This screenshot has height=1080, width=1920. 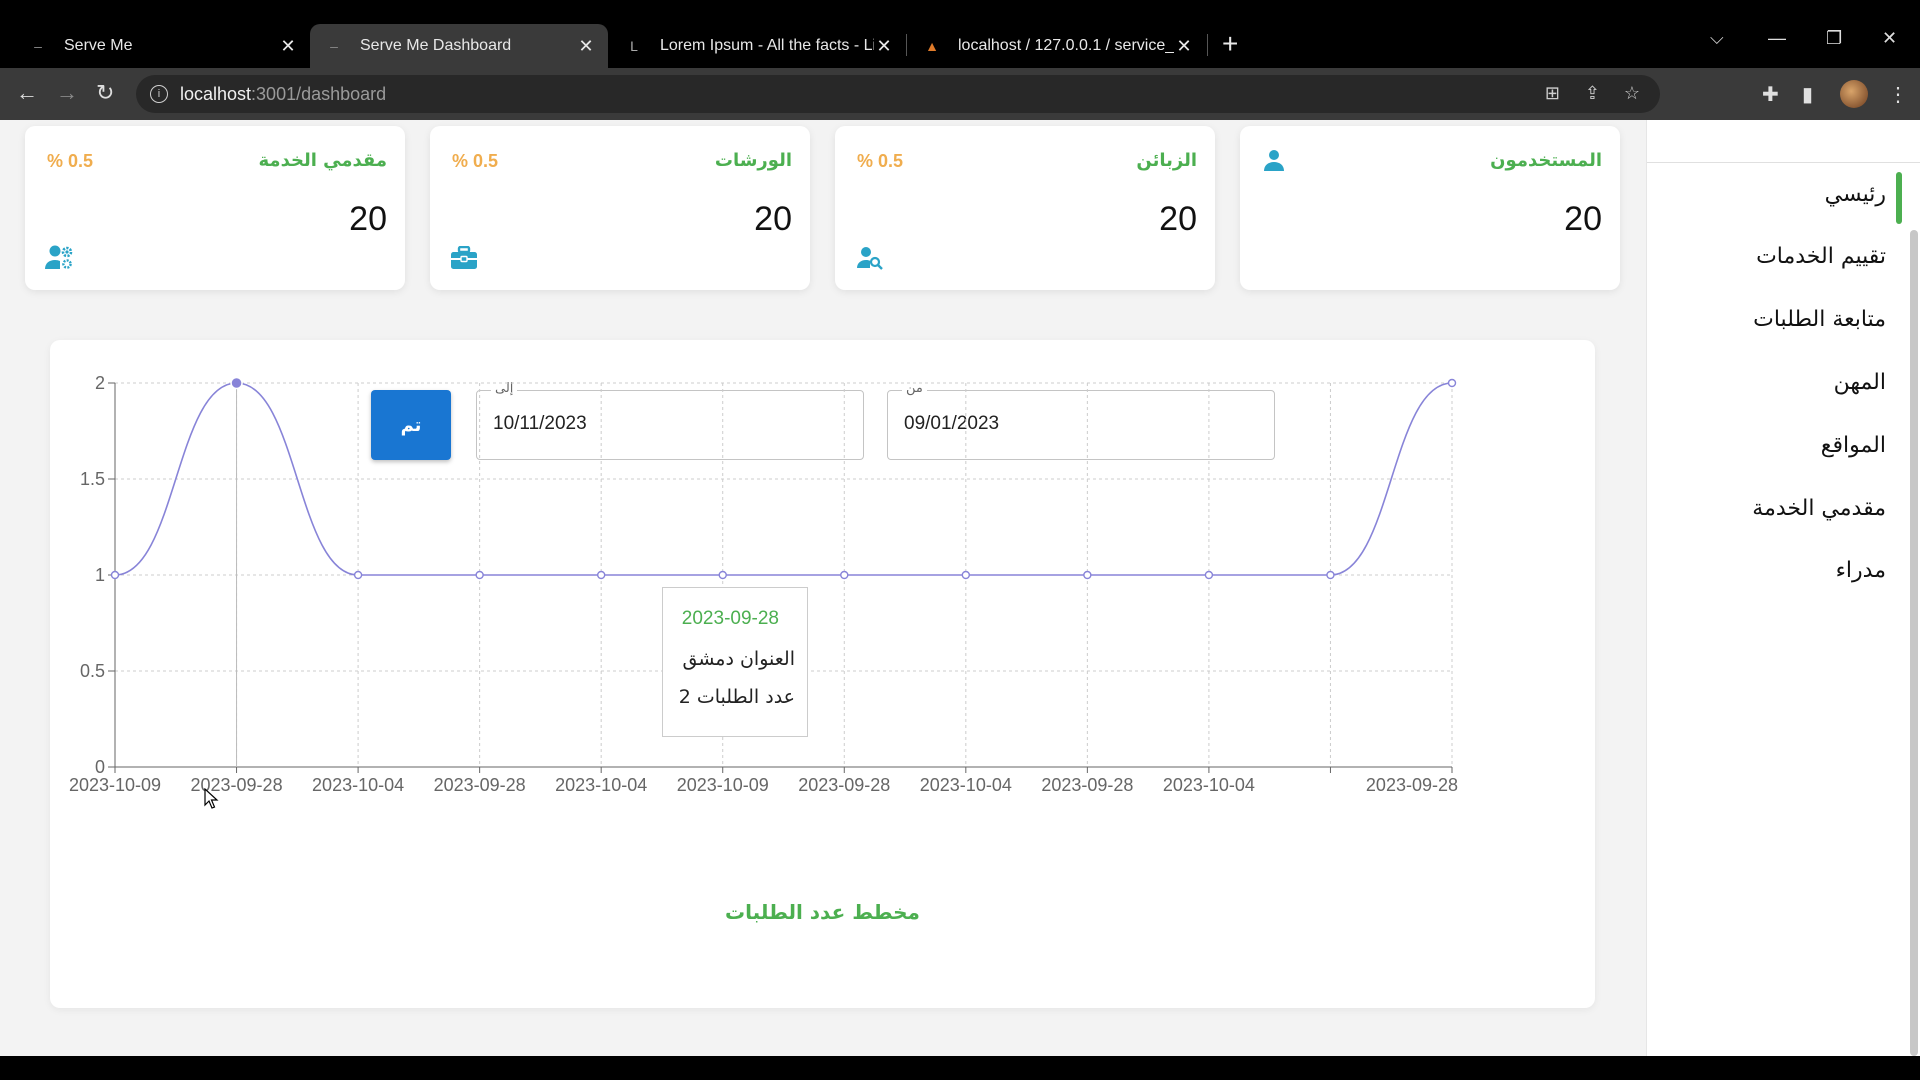 I want to click on sidebar-item-locations: المواقع, so click(x=1853, y=445).